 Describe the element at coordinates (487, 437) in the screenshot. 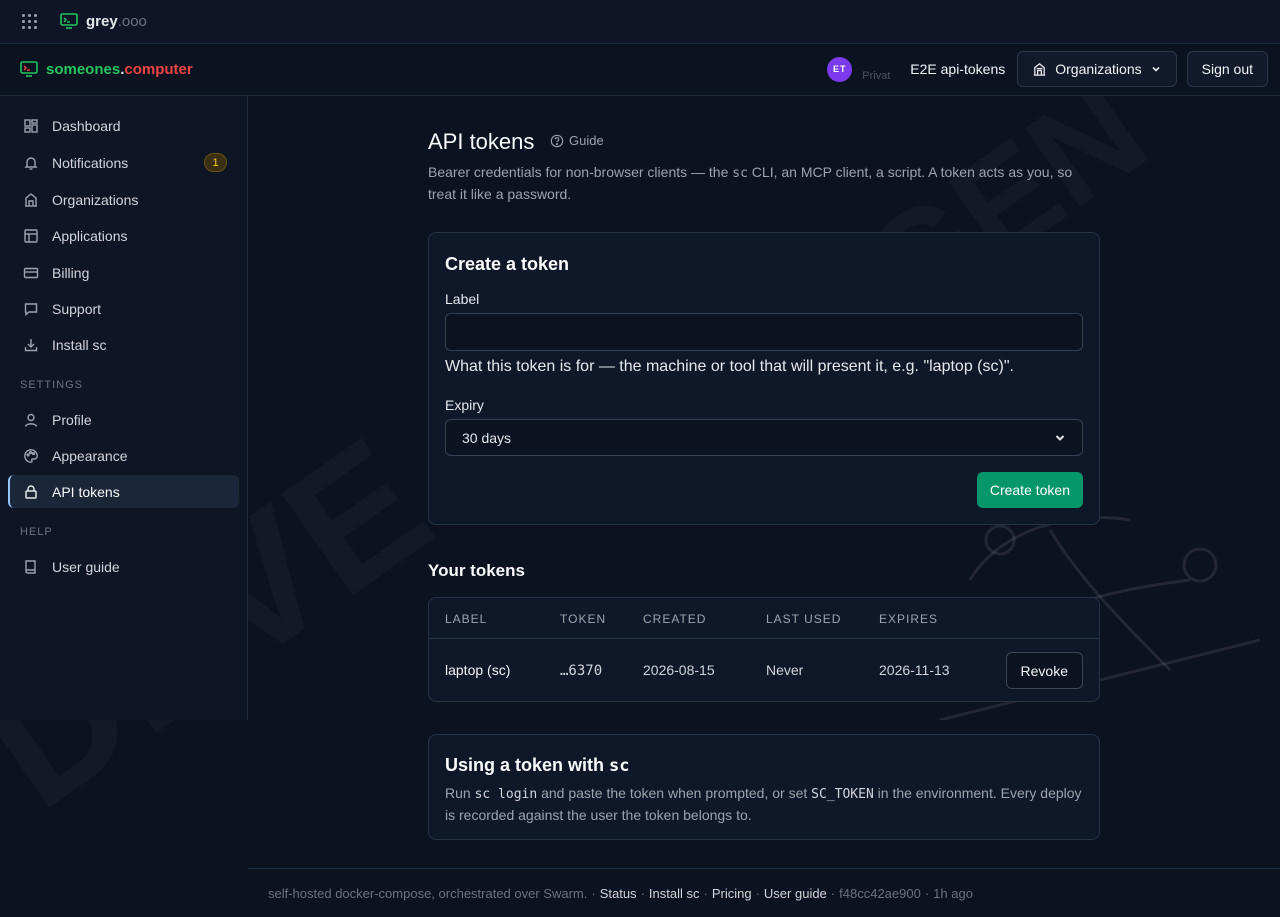

I see `expiry-selected-value: 30 days` at that location.